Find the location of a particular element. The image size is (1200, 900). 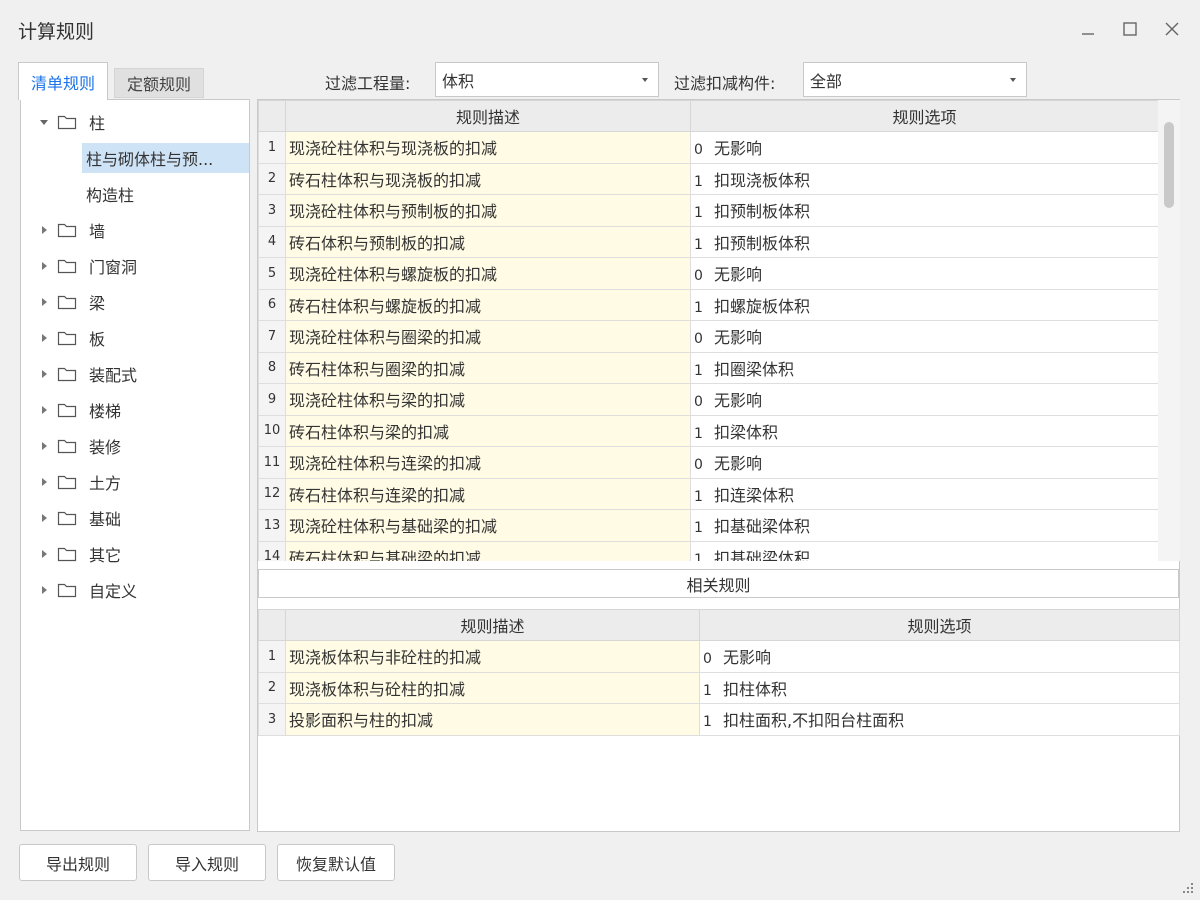

table-row: 4 砖石体积与预制板的扣减 1 扣预制板体积 is located at coordinates (708, 241).